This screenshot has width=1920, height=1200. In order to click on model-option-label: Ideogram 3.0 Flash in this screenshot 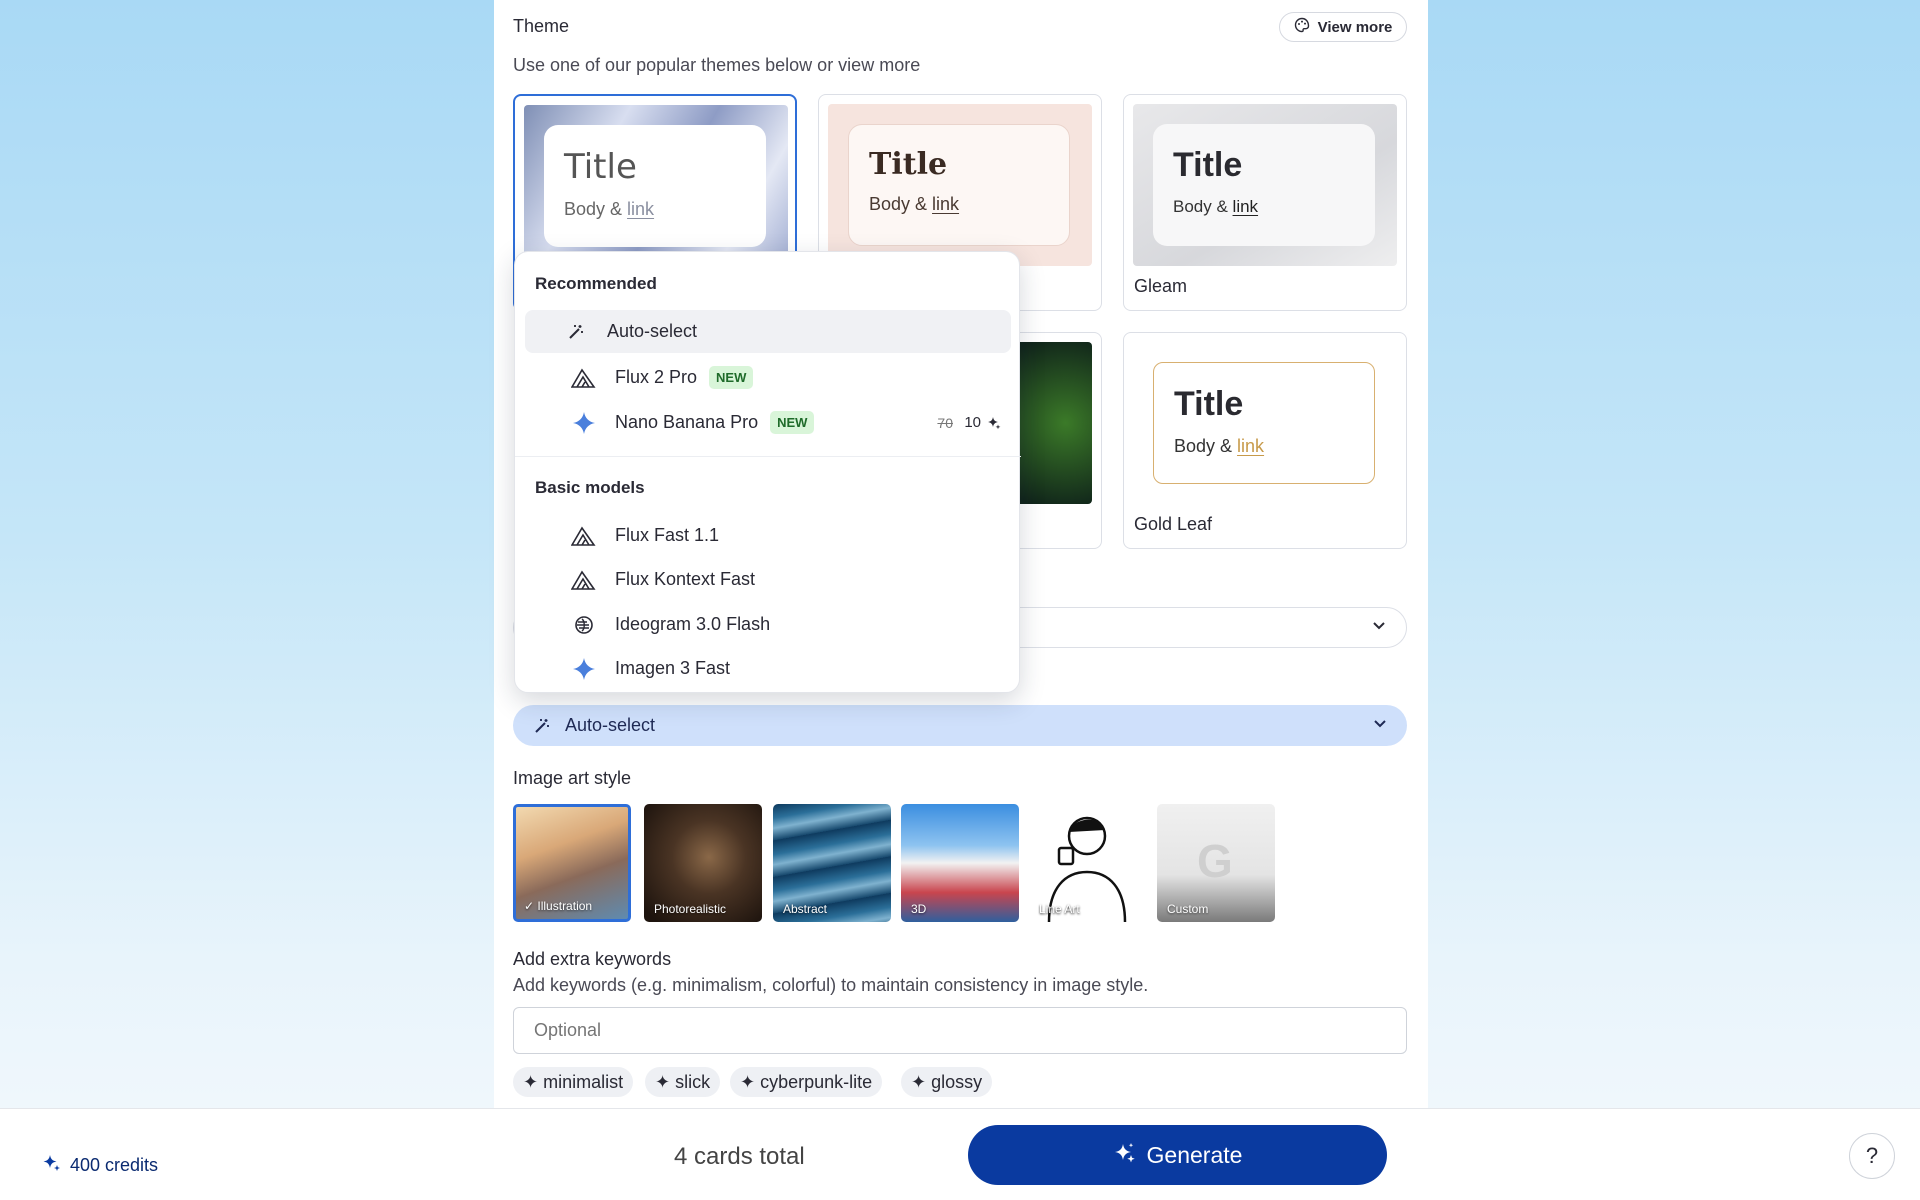, I will do `click(693, 624)`.